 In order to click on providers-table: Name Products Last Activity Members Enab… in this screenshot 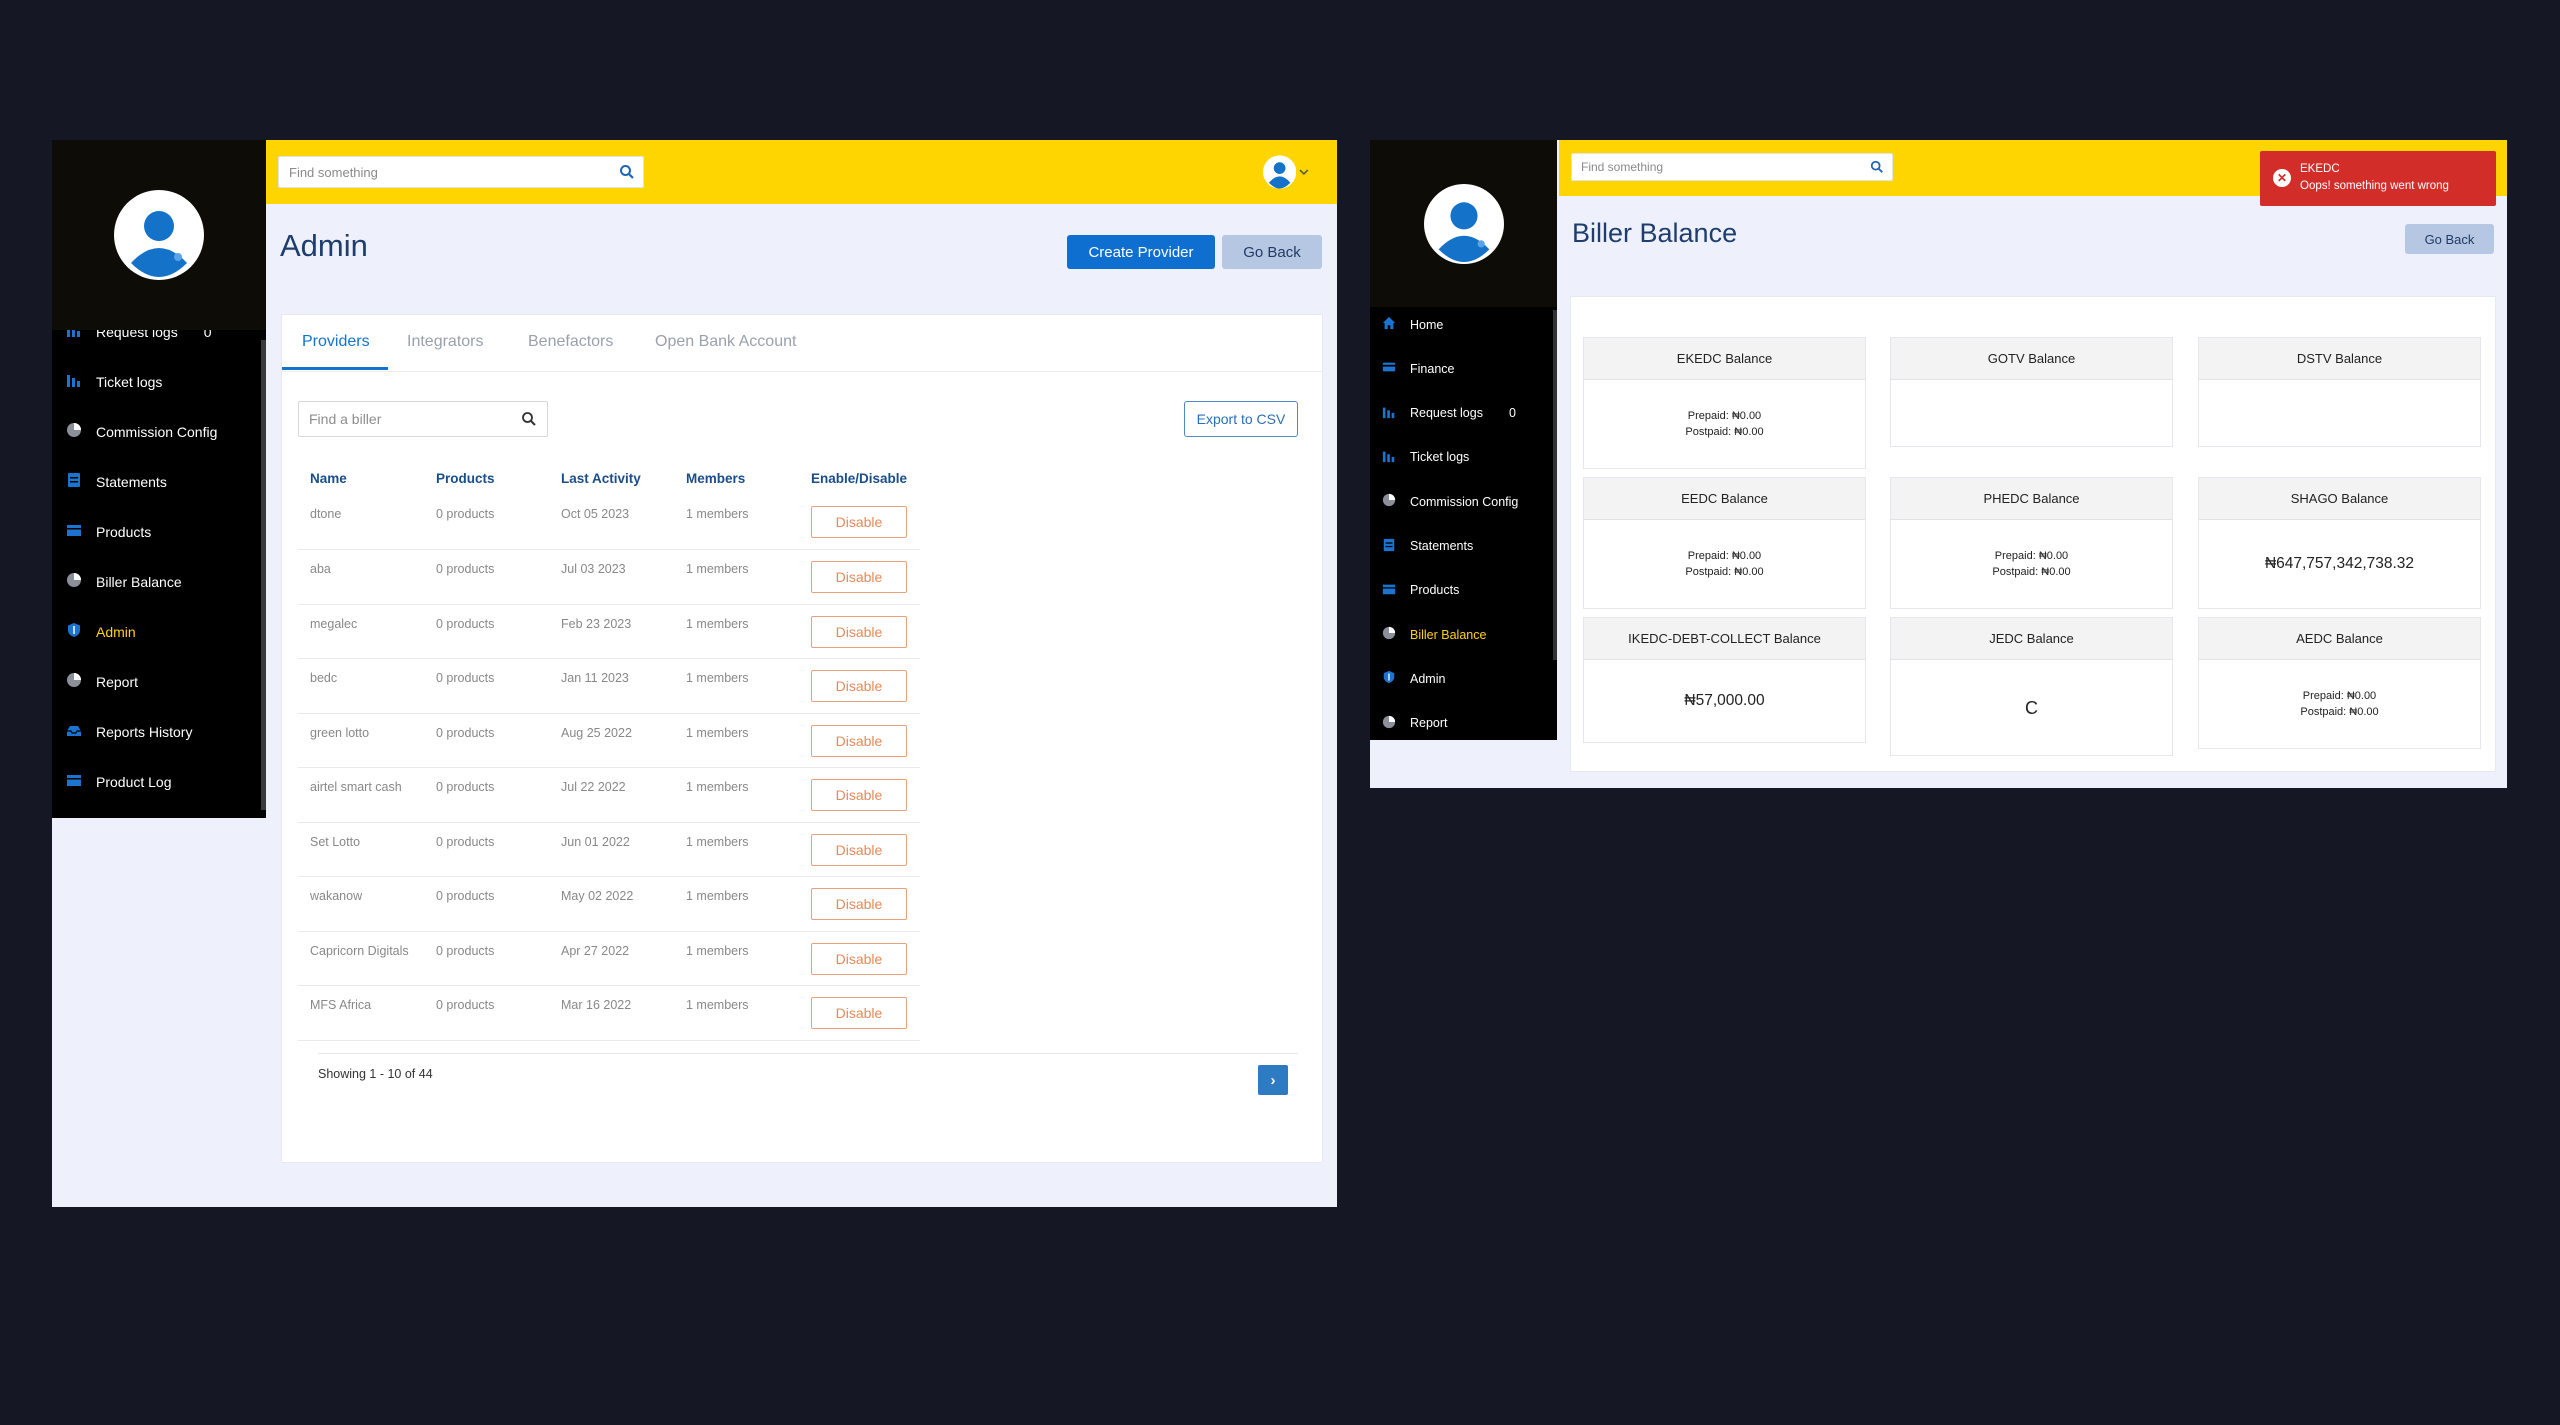, I will do `click(609, 751)`.